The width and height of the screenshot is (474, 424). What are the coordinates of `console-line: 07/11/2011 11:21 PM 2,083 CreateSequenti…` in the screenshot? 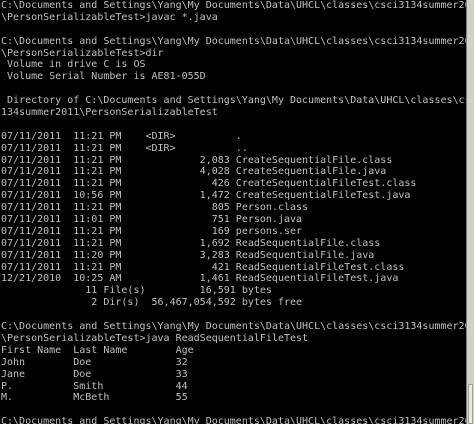 It's located at (197, 160).